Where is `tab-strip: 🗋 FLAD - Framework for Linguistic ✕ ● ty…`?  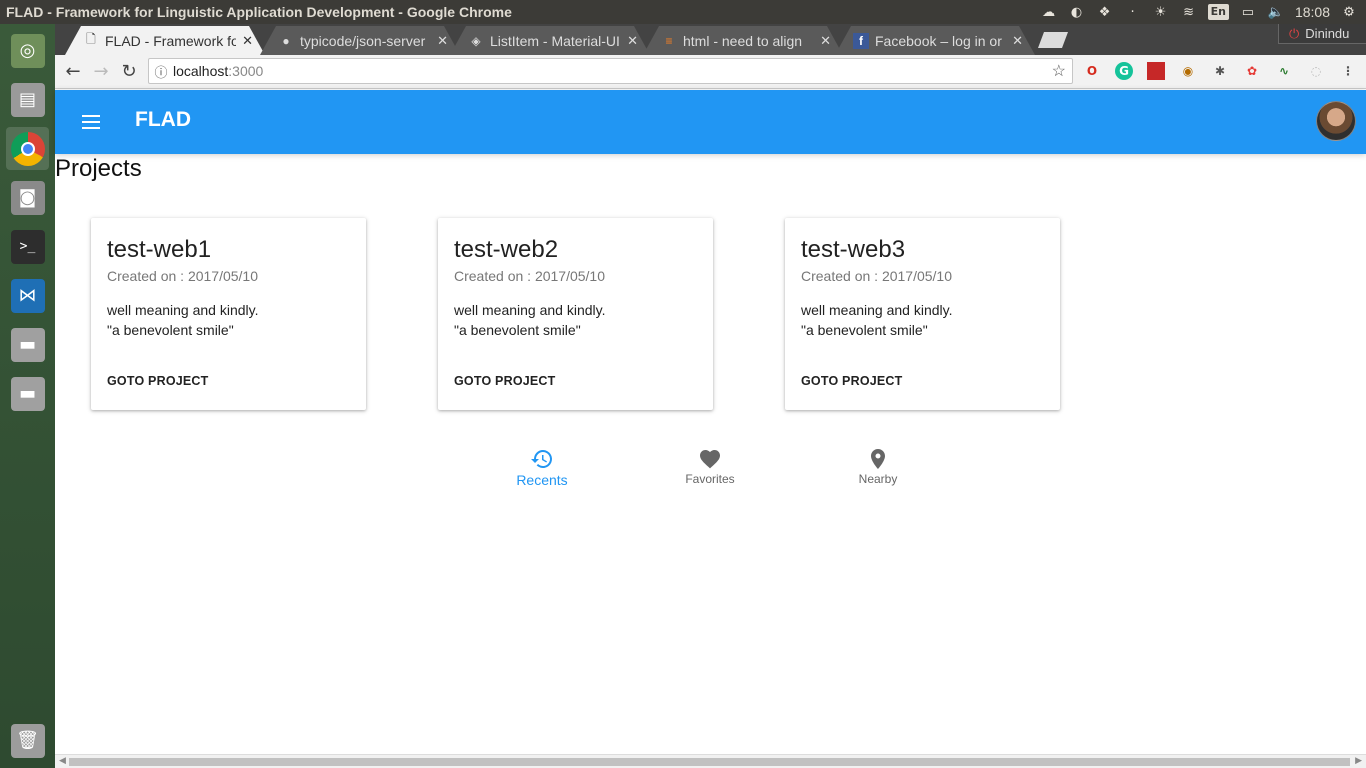 tab-strip: 🗋 FLAD - Framework for Linguistic ✕ ● ty… is located at coordinates (710, 39).